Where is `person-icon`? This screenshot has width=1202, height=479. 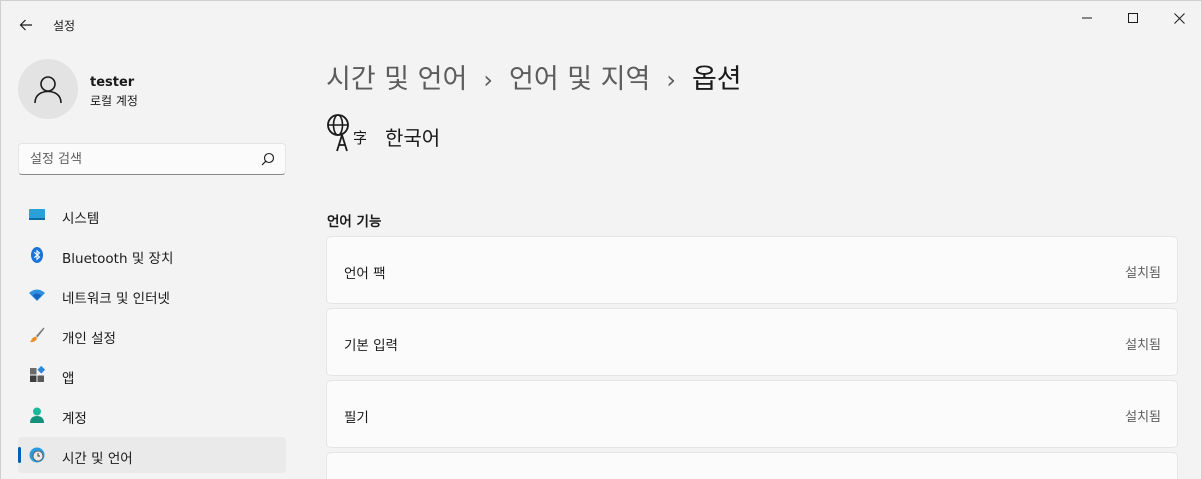 person-icon is located at coordinates (37, 415).